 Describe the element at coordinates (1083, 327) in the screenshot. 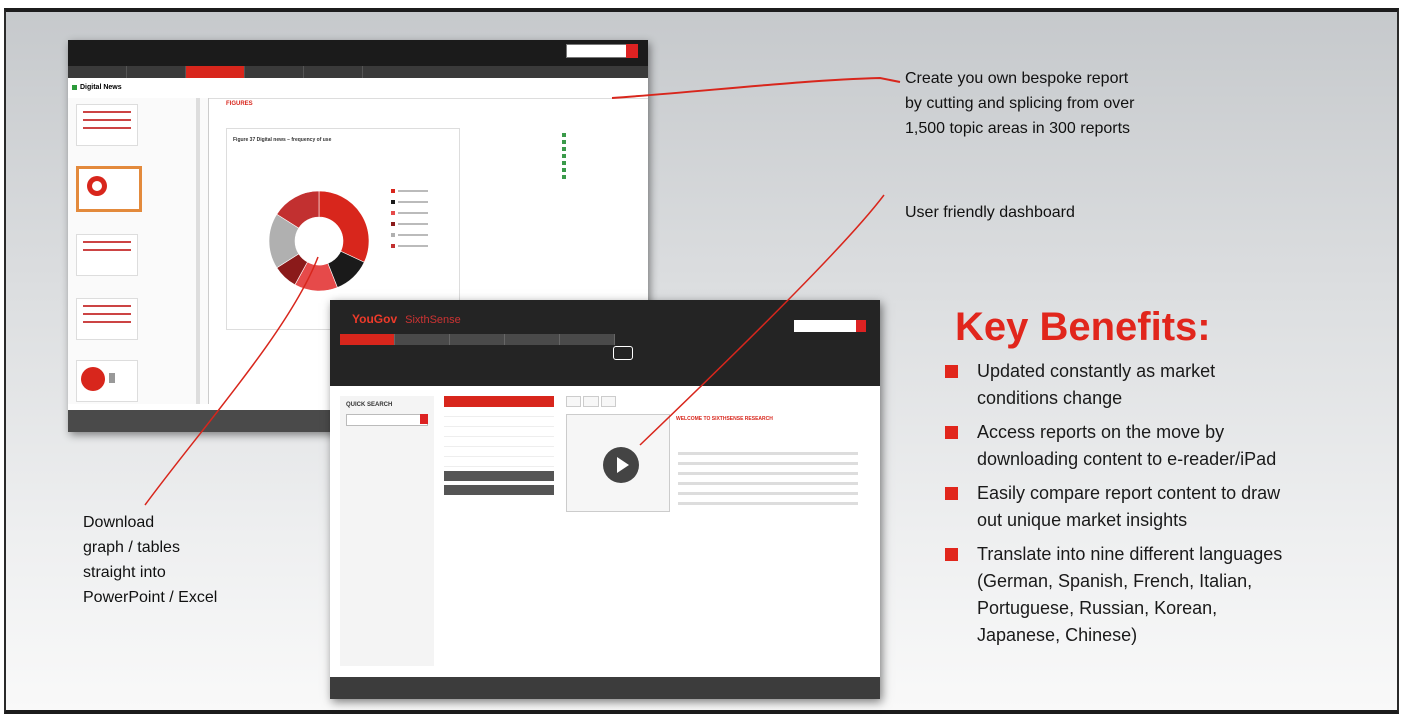

I see `key-benefits-title: Key Benefits:` at that location.